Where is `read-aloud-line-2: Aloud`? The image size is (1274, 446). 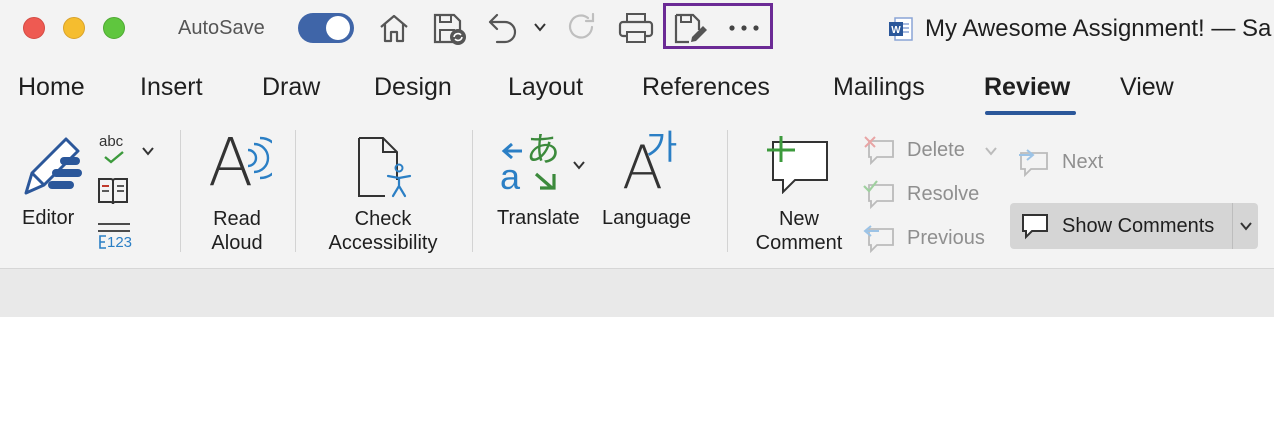 read-aloud-line-2: Aloud is located at coordinates (237, 243).